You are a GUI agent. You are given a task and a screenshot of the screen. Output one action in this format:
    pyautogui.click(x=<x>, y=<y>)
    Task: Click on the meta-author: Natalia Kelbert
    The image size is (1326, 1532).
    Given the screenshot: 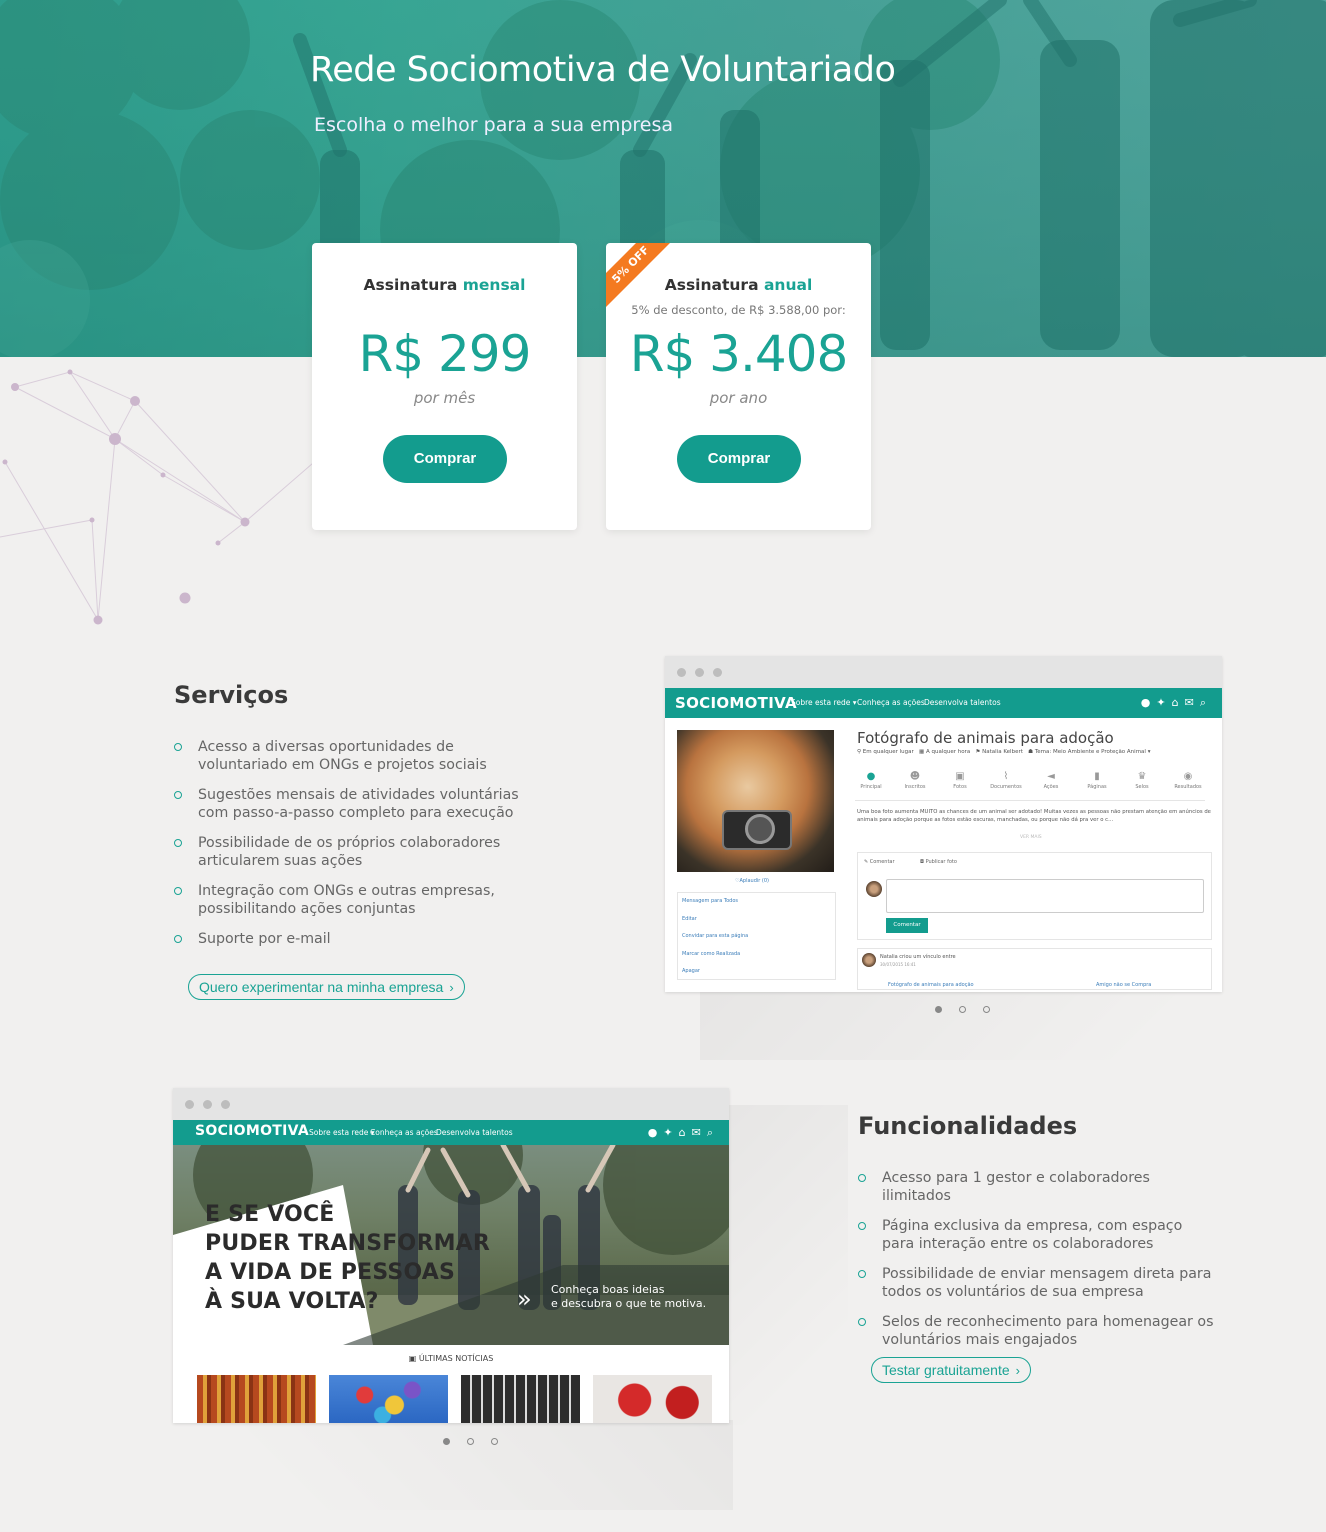 What is the action you would take?
    pyautogui.click(x=1002, y=752)
    